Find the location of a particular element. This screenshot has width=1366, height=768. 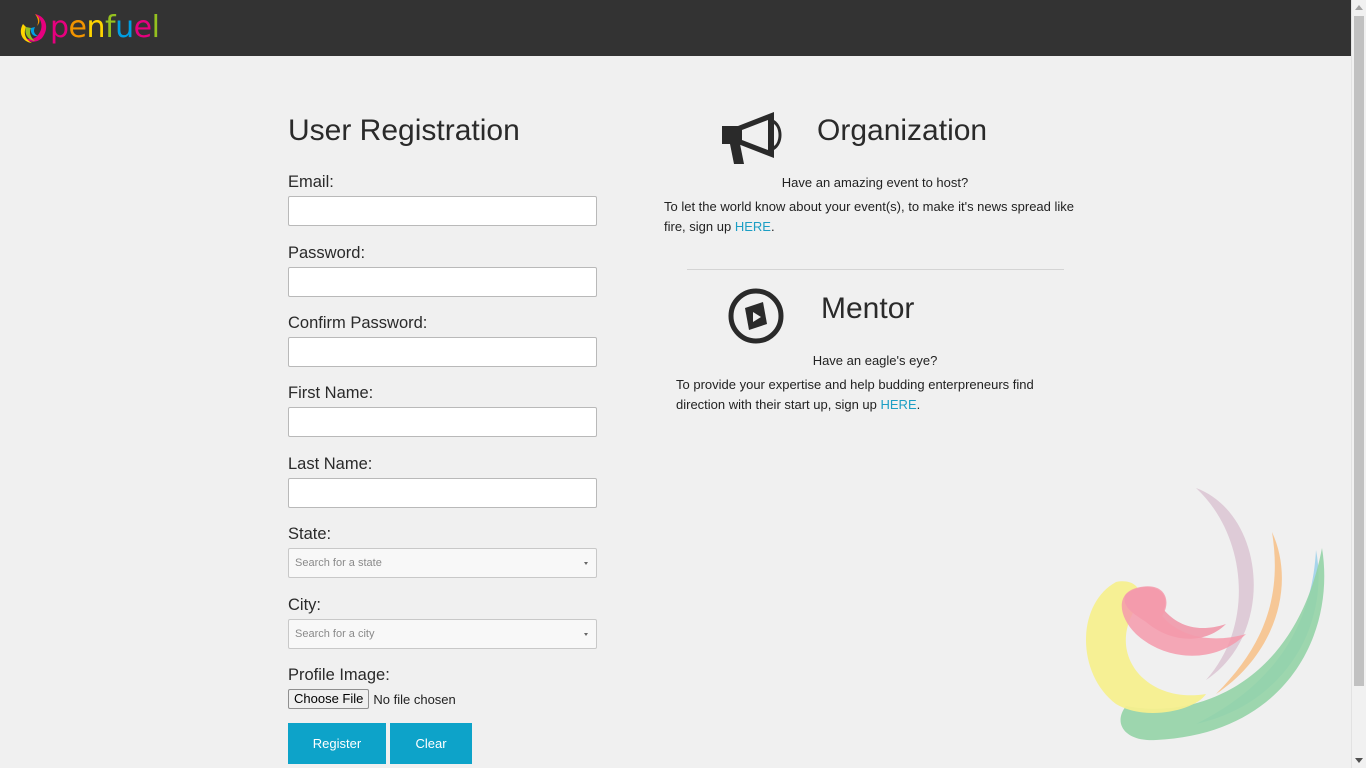

confirm-password-field-group: Confirm Password: is located at coordinates (443, 340).